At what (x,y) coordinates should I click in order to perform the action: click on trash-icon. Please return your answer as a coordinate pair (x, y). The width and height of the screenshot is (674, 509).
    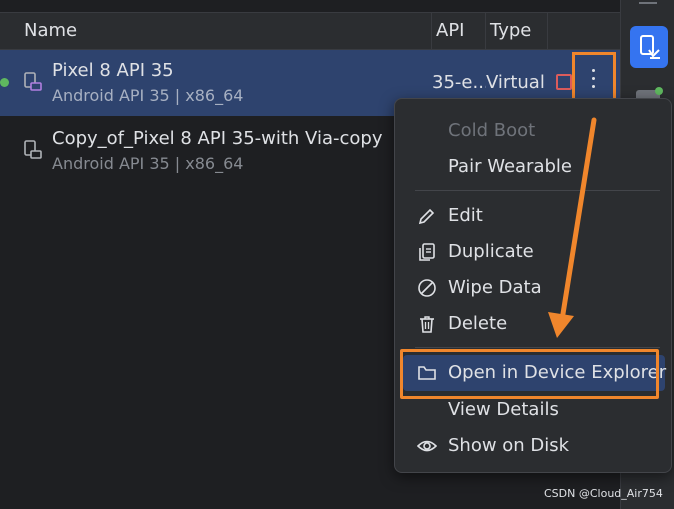
    Looking at the image, I should click on (427, 324).